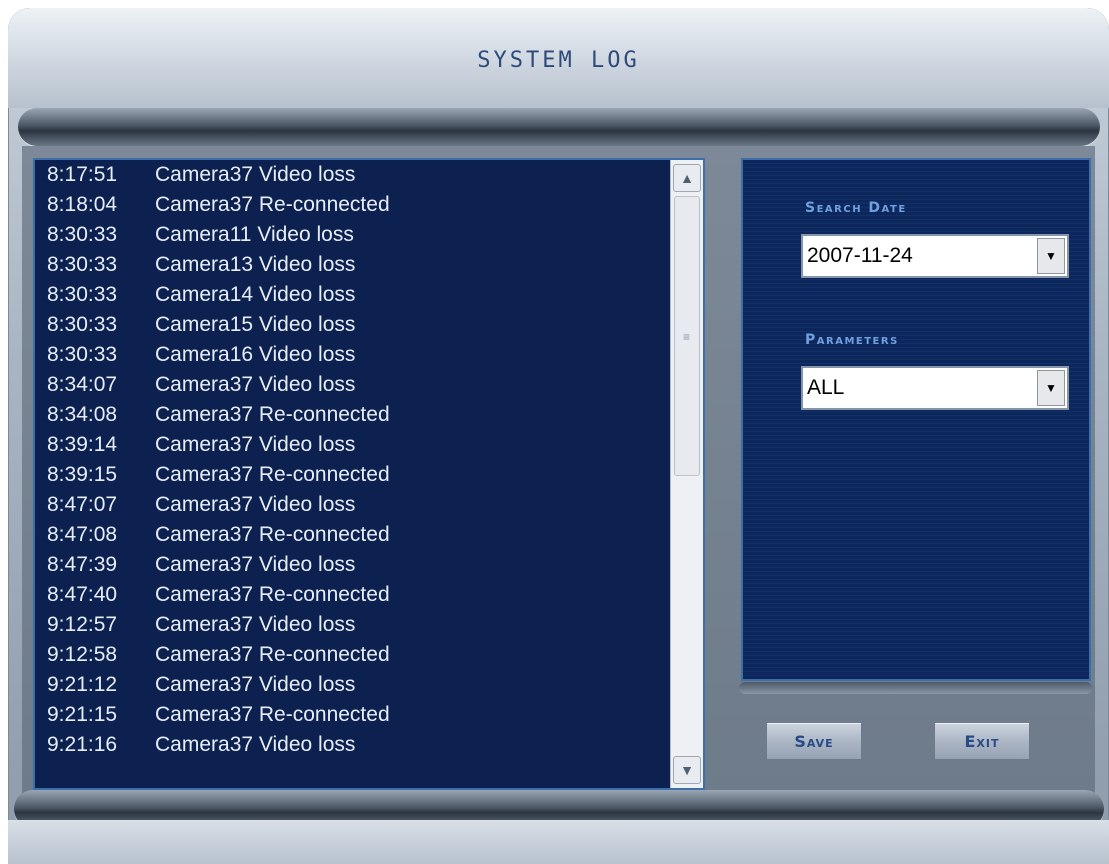 This screenshot has width=1109, height=864. I want to click on log-entry: 8:30:33 Camera15 Video loss, so click(352, 325).